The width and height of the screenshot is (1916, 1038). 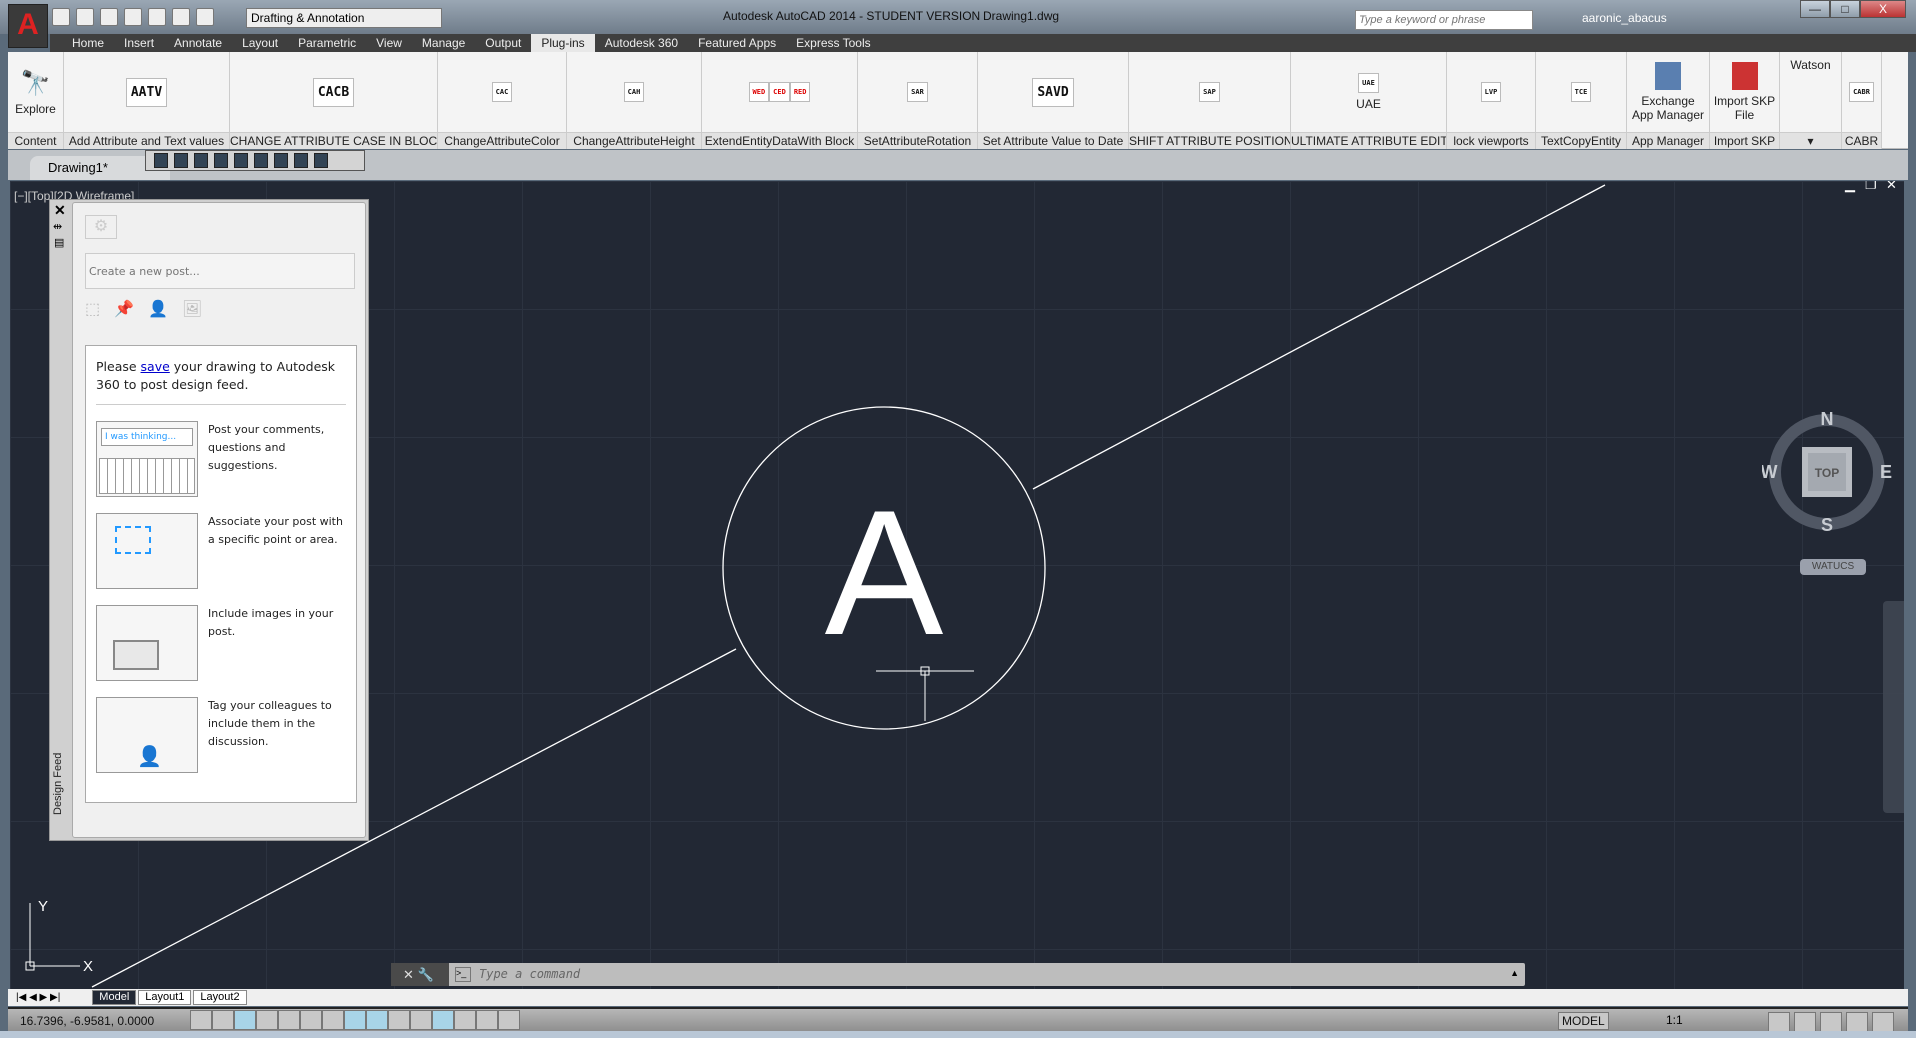 I want to click on tab-view: View, so click(x=389, y=43).